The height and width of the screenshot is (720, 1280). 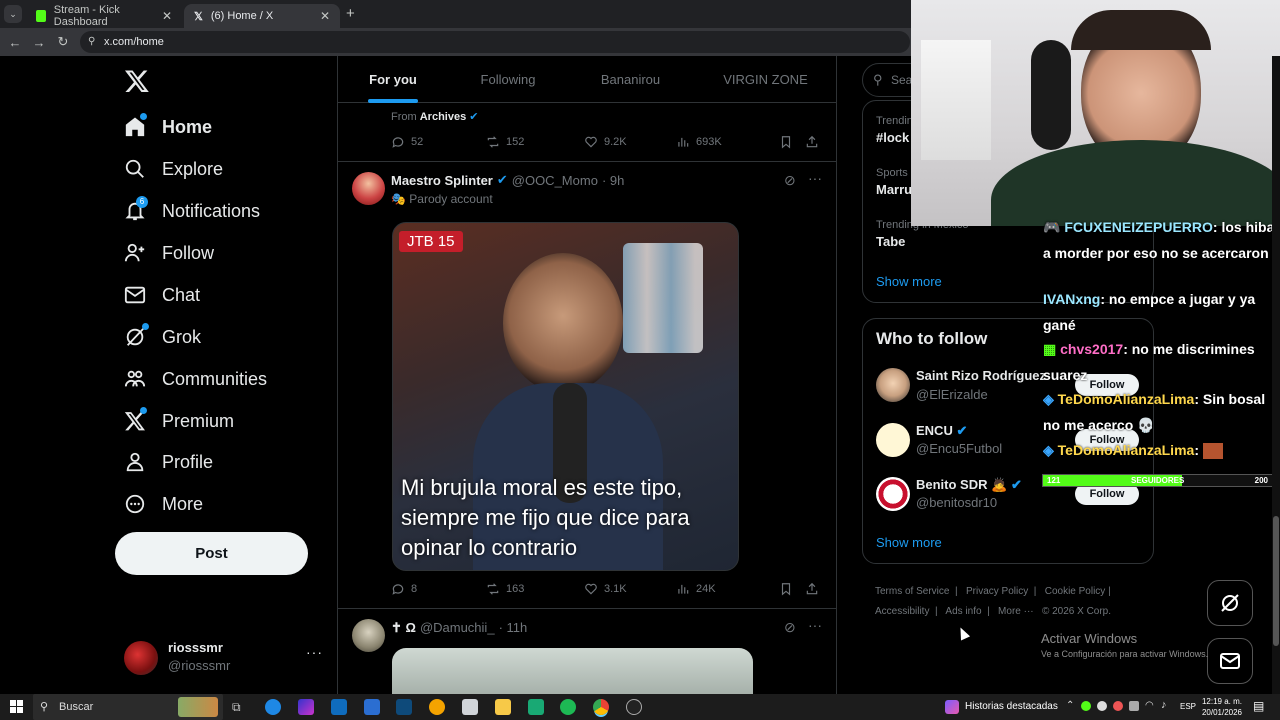 I want to click on forward-icon: →, so click(x=39, y=42).